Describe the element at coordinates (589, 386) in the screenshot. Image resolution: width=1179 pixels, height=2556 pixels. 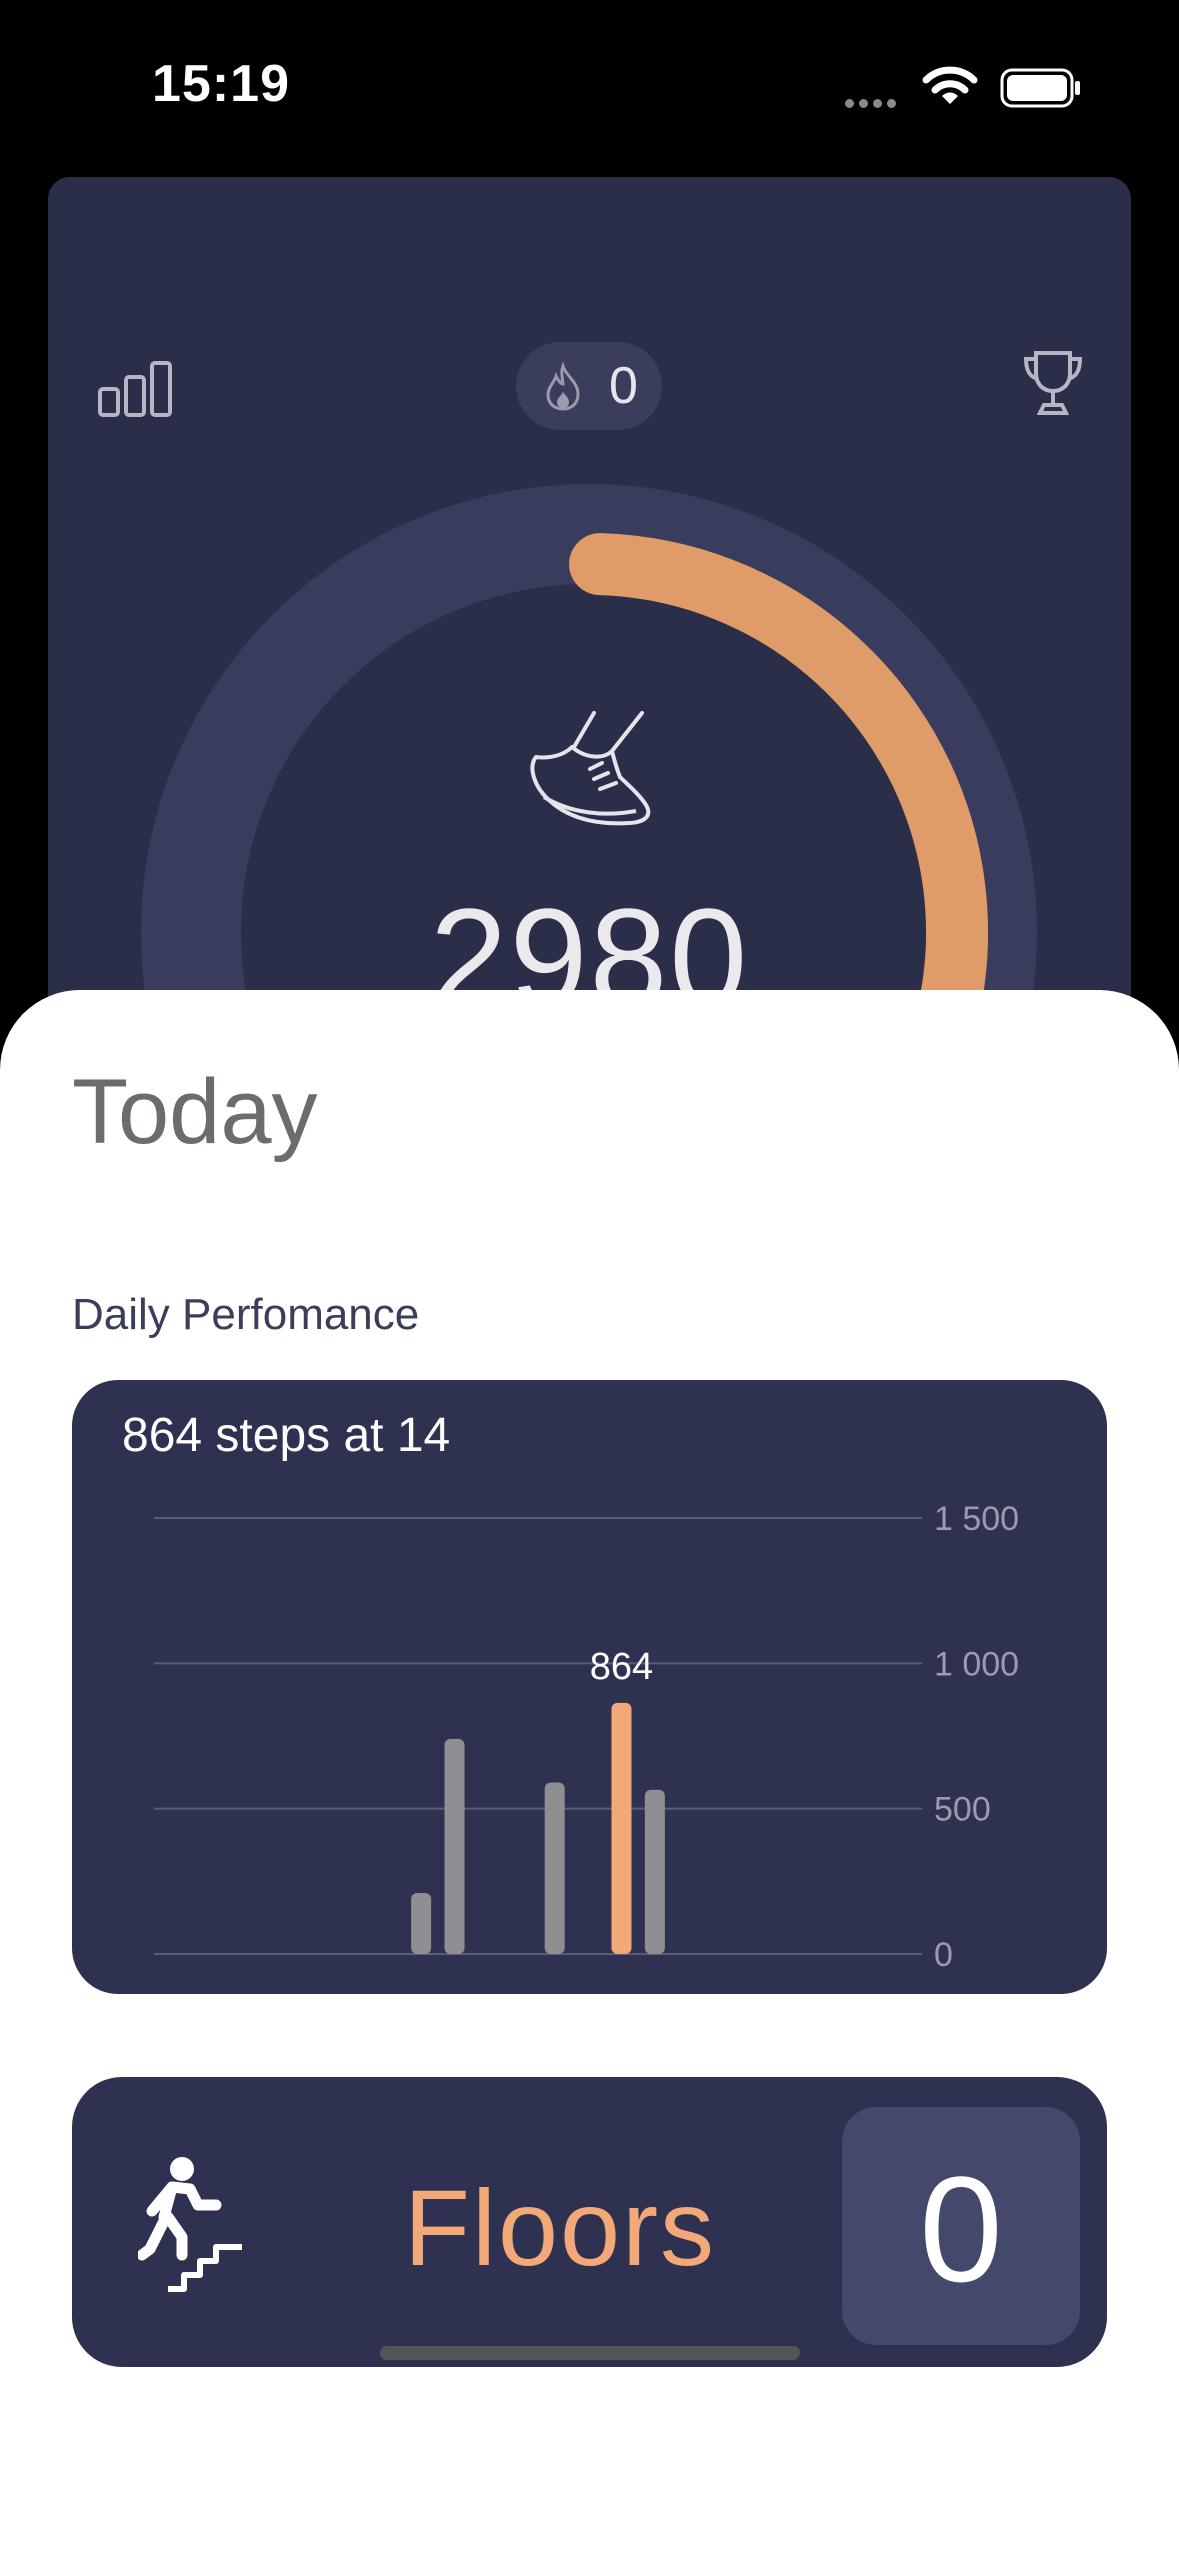
I see `streak-pill: 0` at that location.